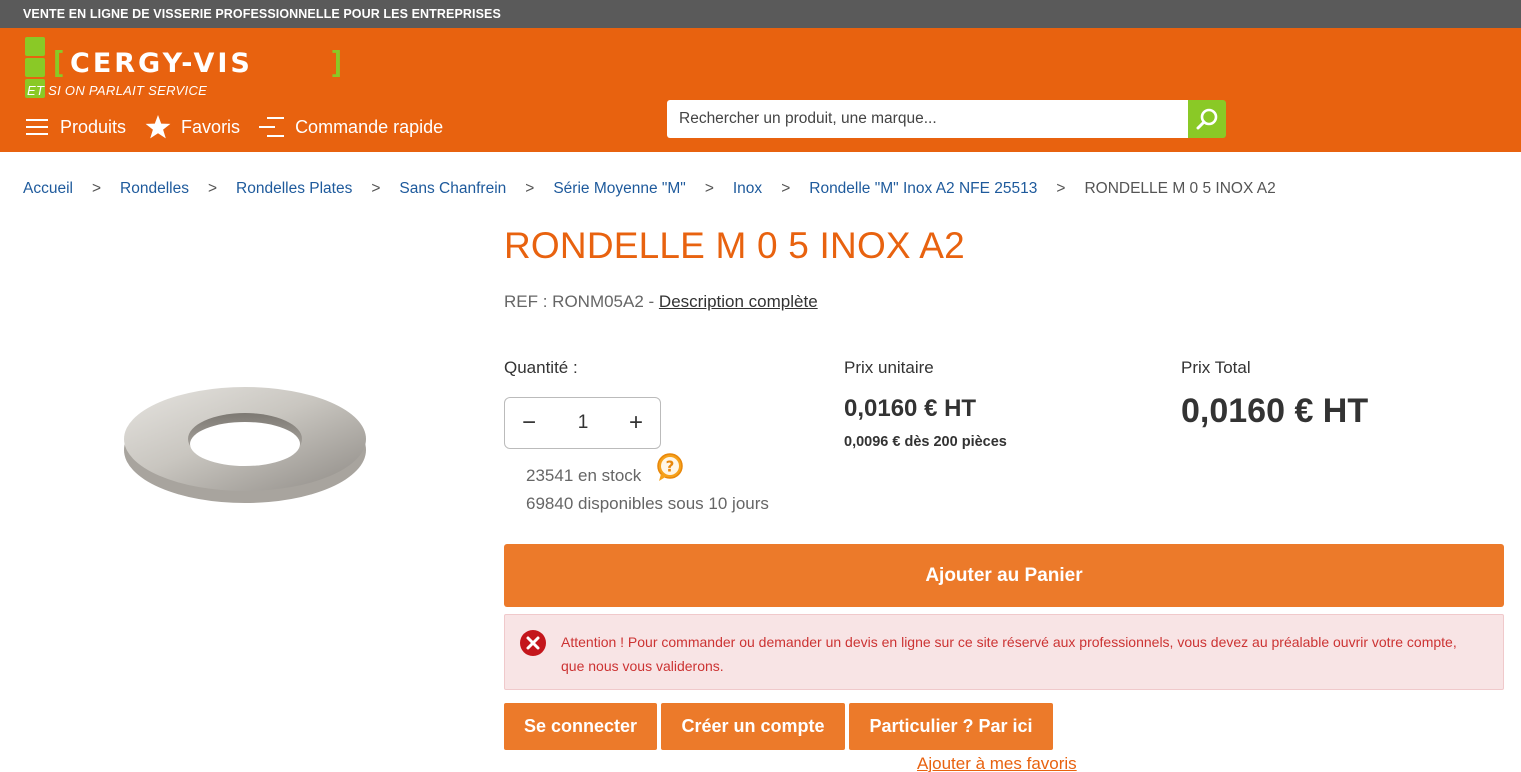  What do you see at coordinates (747, 189) in the screenshot?
I see `breadcrumb-item-inox: Inox` at bounding box center [747, 189].